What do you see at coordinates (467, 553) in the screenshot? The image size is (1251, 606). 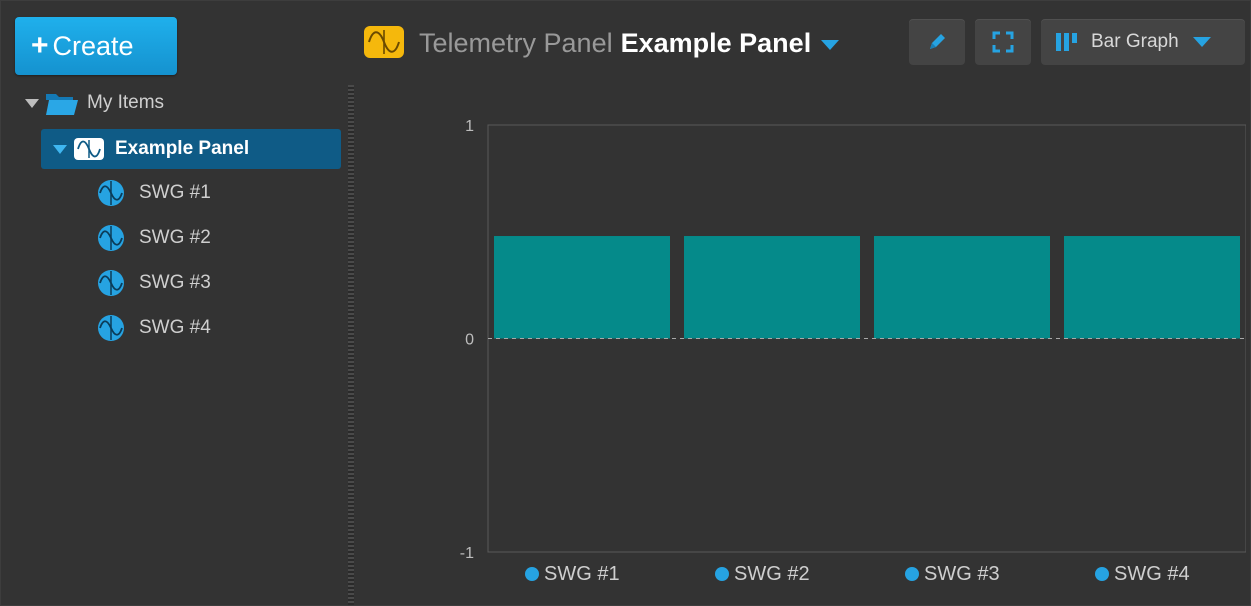 I see `y-tick-label: -1` at bounding box center [467, 553].